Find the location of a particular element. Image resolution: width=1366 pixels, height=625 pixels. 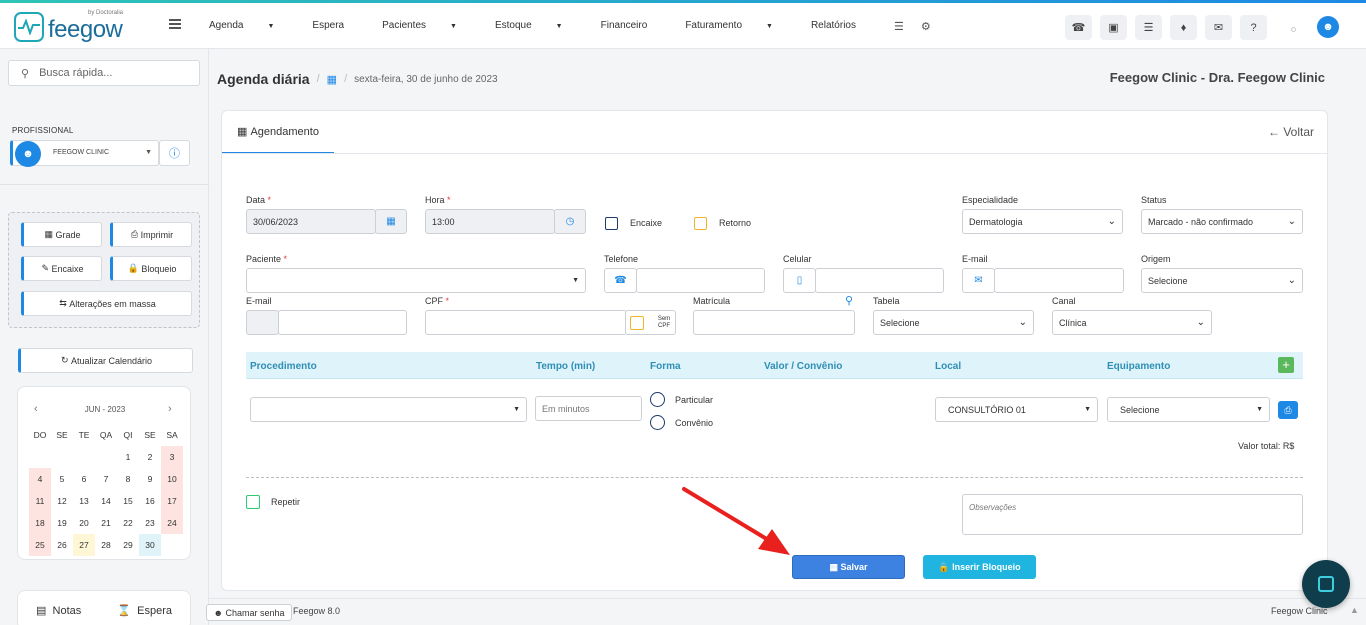

bloqueio-button: 🔒 Bloqueio is located at coordinates (151, 268).